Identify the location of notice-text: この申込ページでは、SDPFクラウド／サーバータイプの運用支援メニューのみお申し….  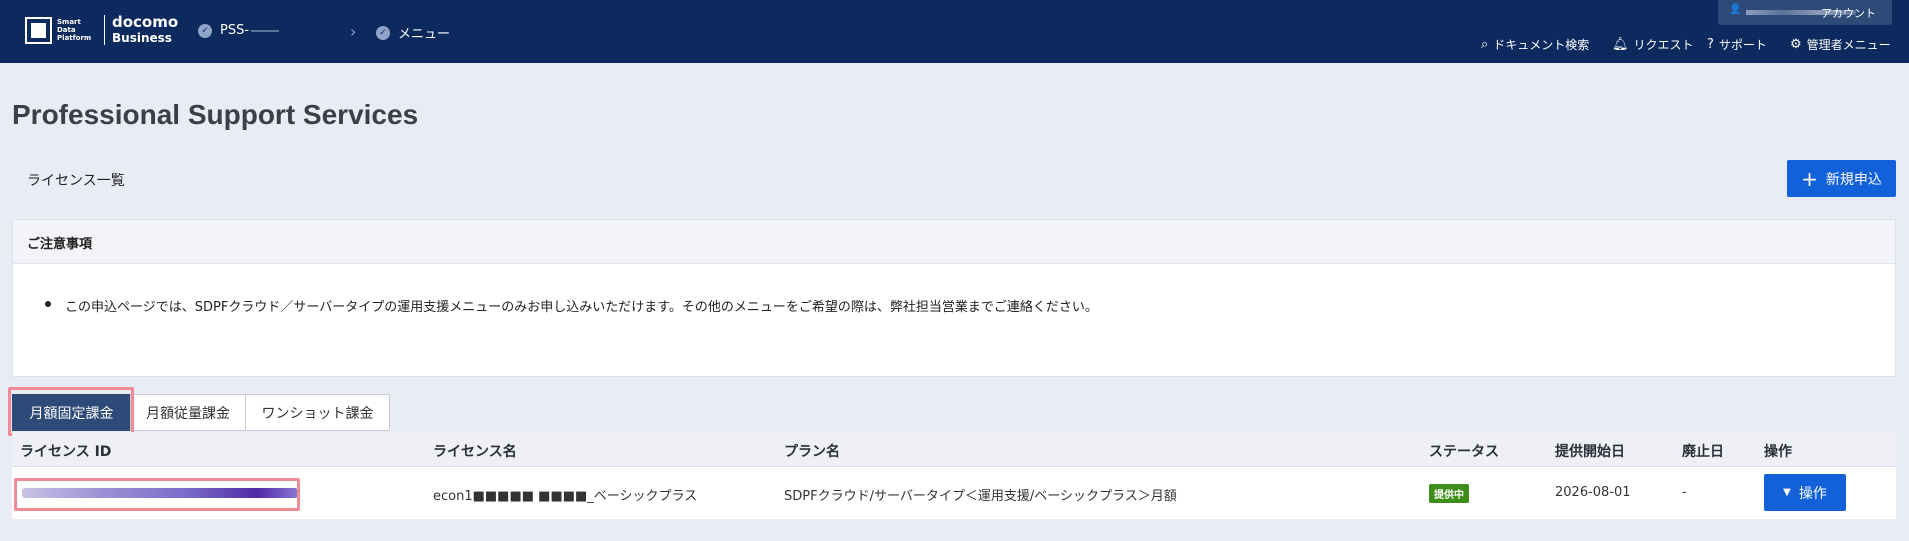
(581, 307).